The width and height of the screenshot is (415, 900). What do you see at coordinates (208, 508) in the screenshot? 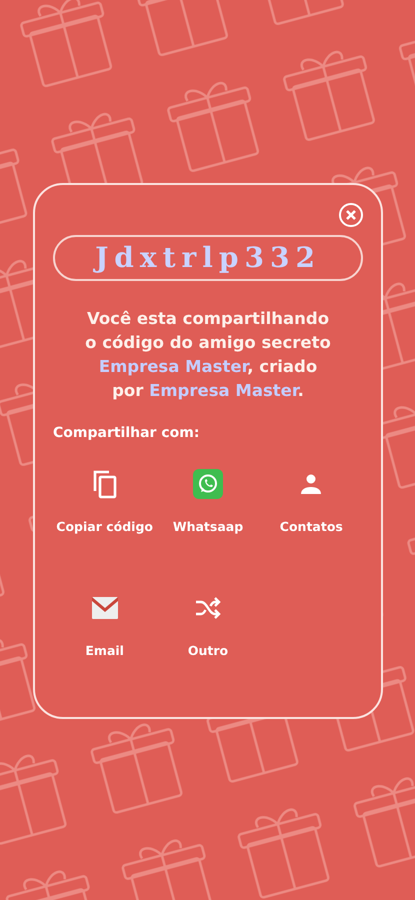
I see `share-option: Whatsaap` at bounding box center [208, 508].